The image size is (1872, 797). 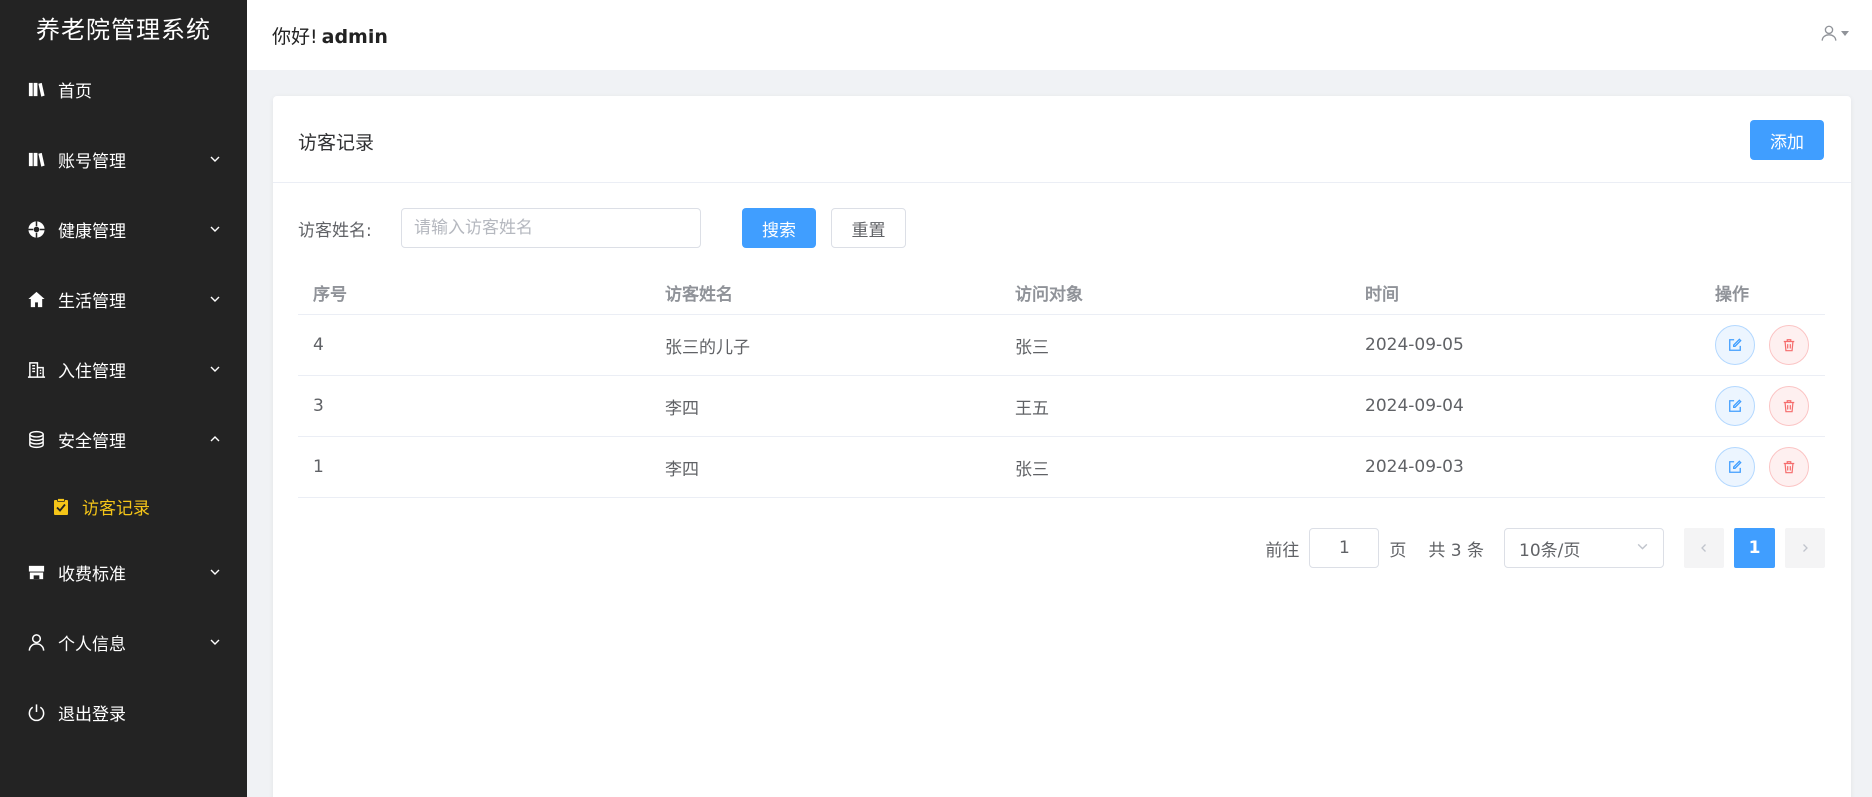 I want to click on caret-down-icon, so click(x=1845, y=33).